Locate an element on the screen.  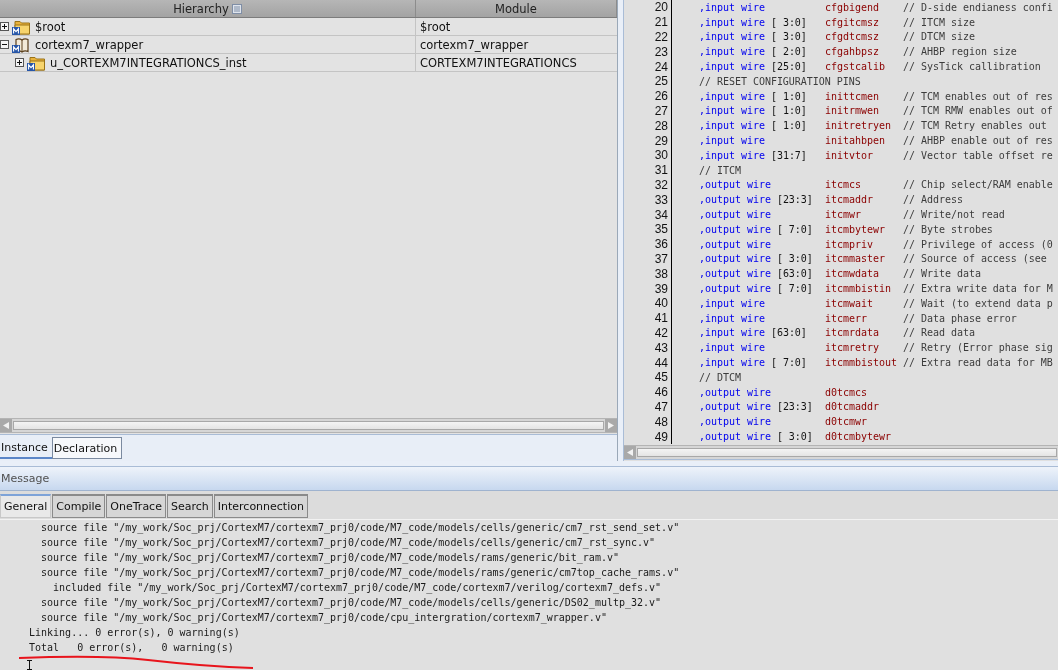
line-number: 29 is located at coordinates (661, 140).